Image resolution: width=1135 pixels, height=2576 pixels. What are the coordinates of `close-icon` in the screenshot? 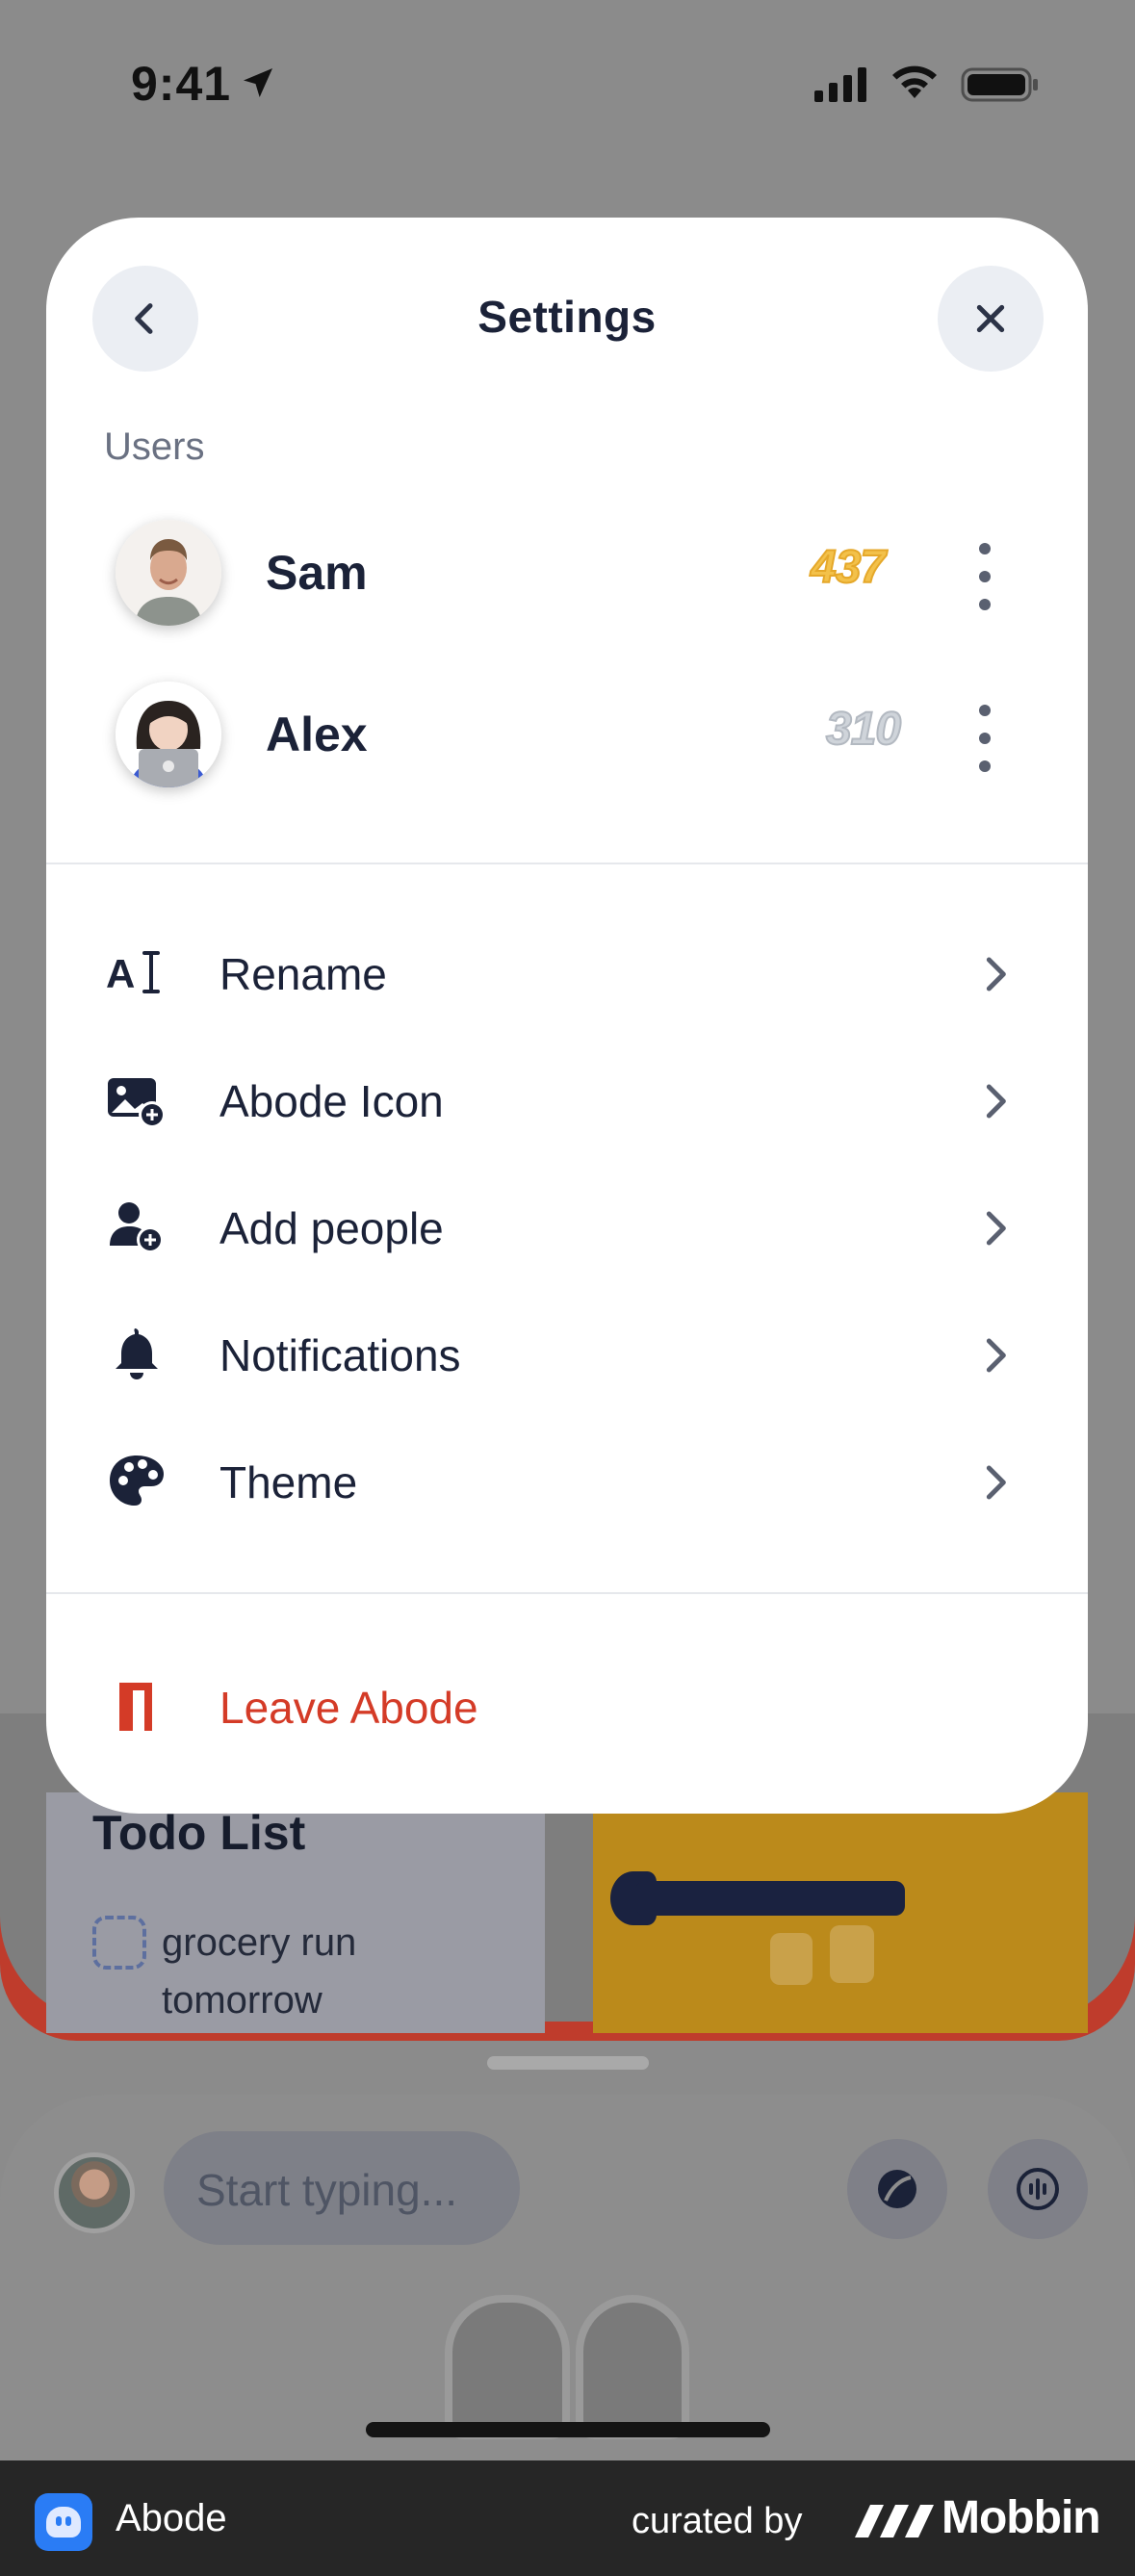 It's located at (990, 318).